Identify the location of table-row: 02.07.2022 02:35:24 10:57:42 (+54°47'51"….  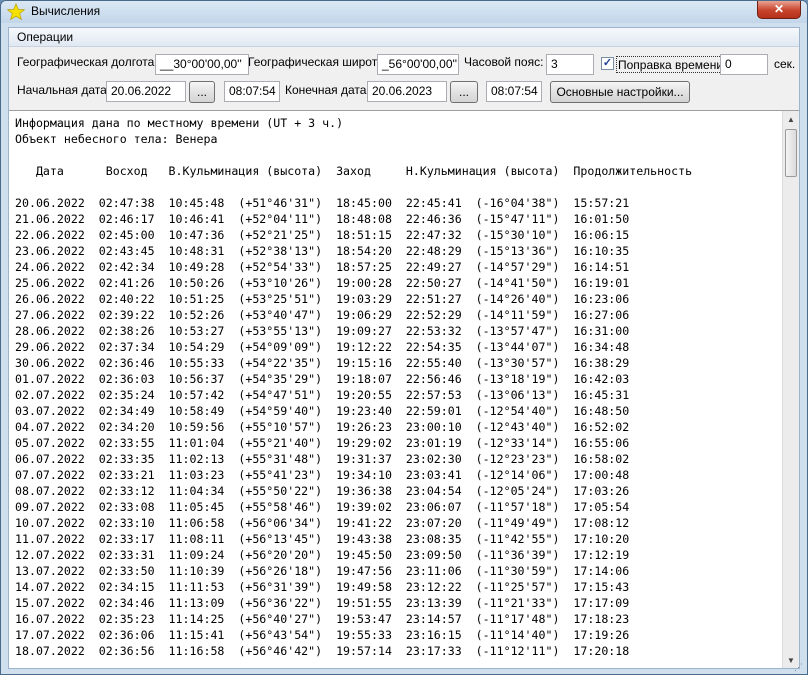
(322, 395).